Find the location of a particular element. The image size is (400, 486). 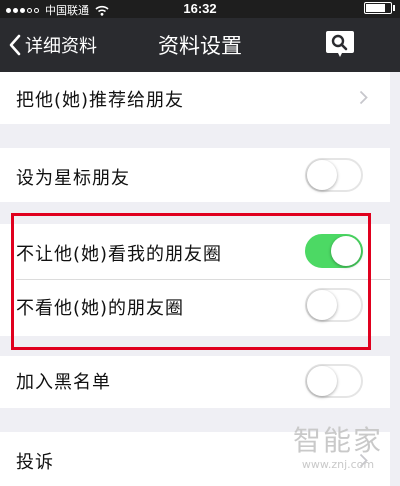

hide-their-moments-toggle is located at coordinates (334, 305).